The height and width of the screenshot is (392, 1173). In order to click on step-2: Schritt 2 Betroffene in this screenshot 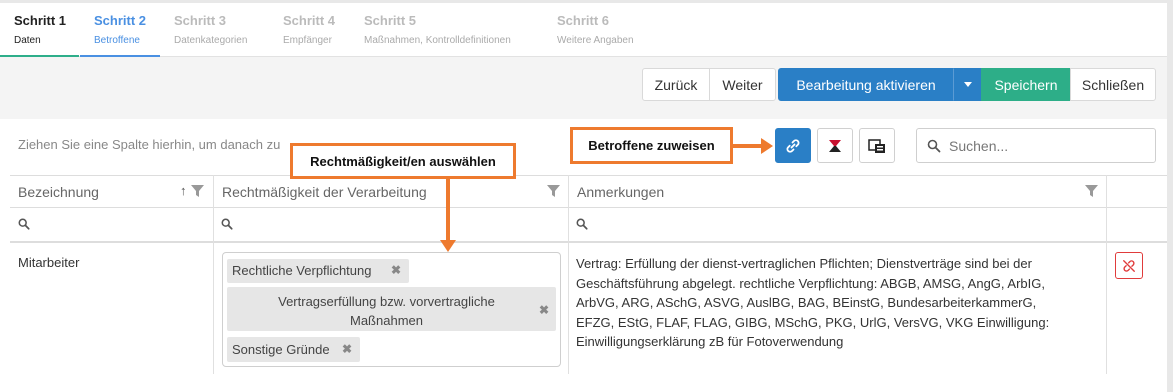, I will do `click(120, 30)`.